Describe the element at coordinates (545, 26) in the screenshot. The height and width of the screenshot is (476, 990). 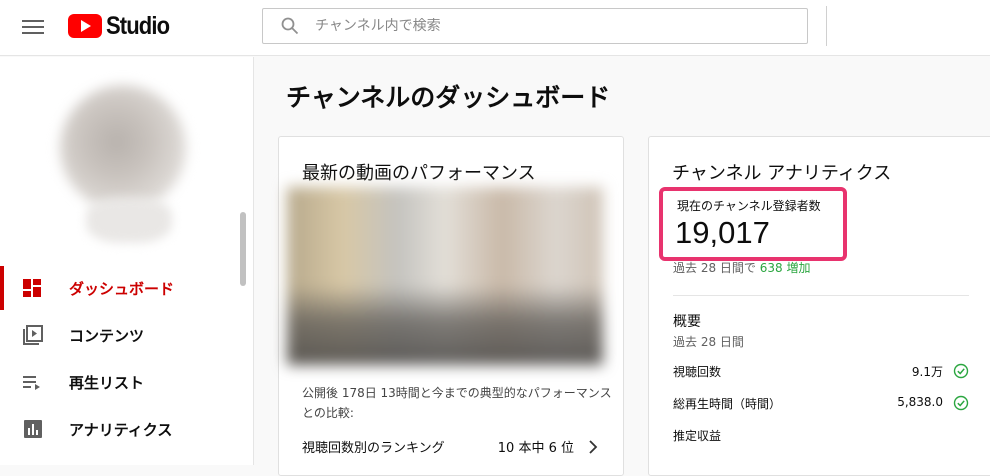
I see `search-input` at that location.